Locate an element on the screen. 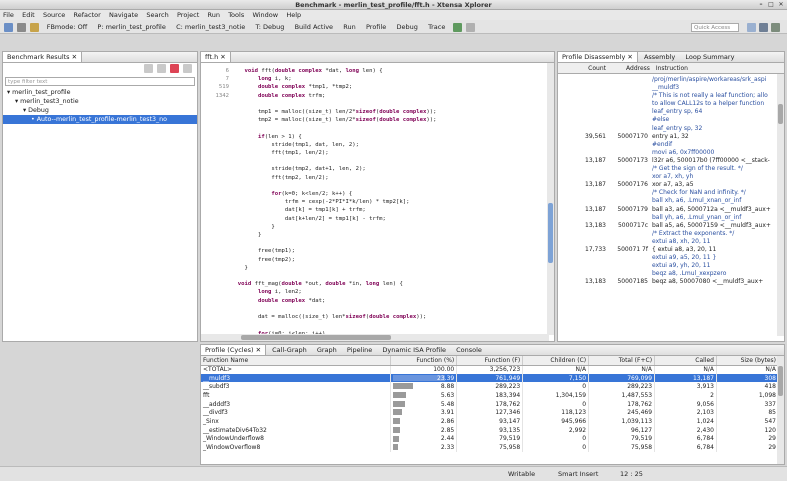 This screenshot has width=787, height=481. code-line: stride(tmp1, dat, len, 2); is located at coordinates (333, 145).